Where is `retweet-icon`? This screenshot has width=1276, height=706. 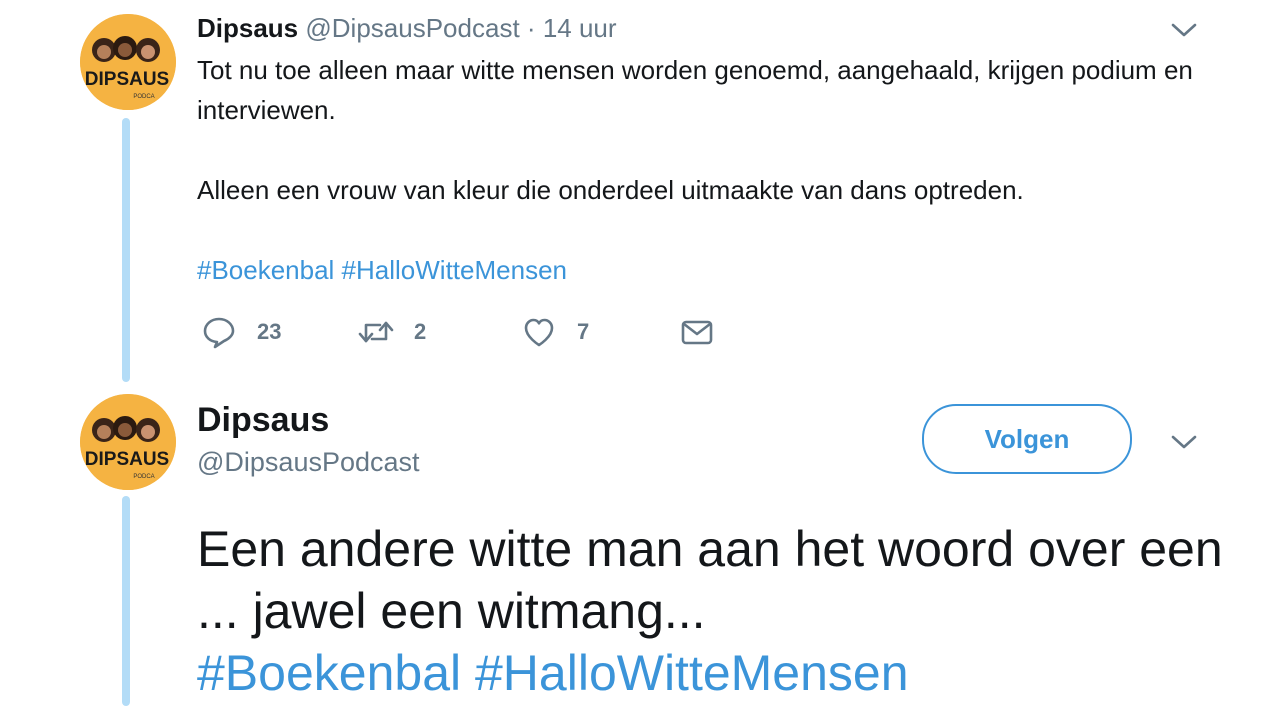 retweet-icon is located at coordinates (376, 332).